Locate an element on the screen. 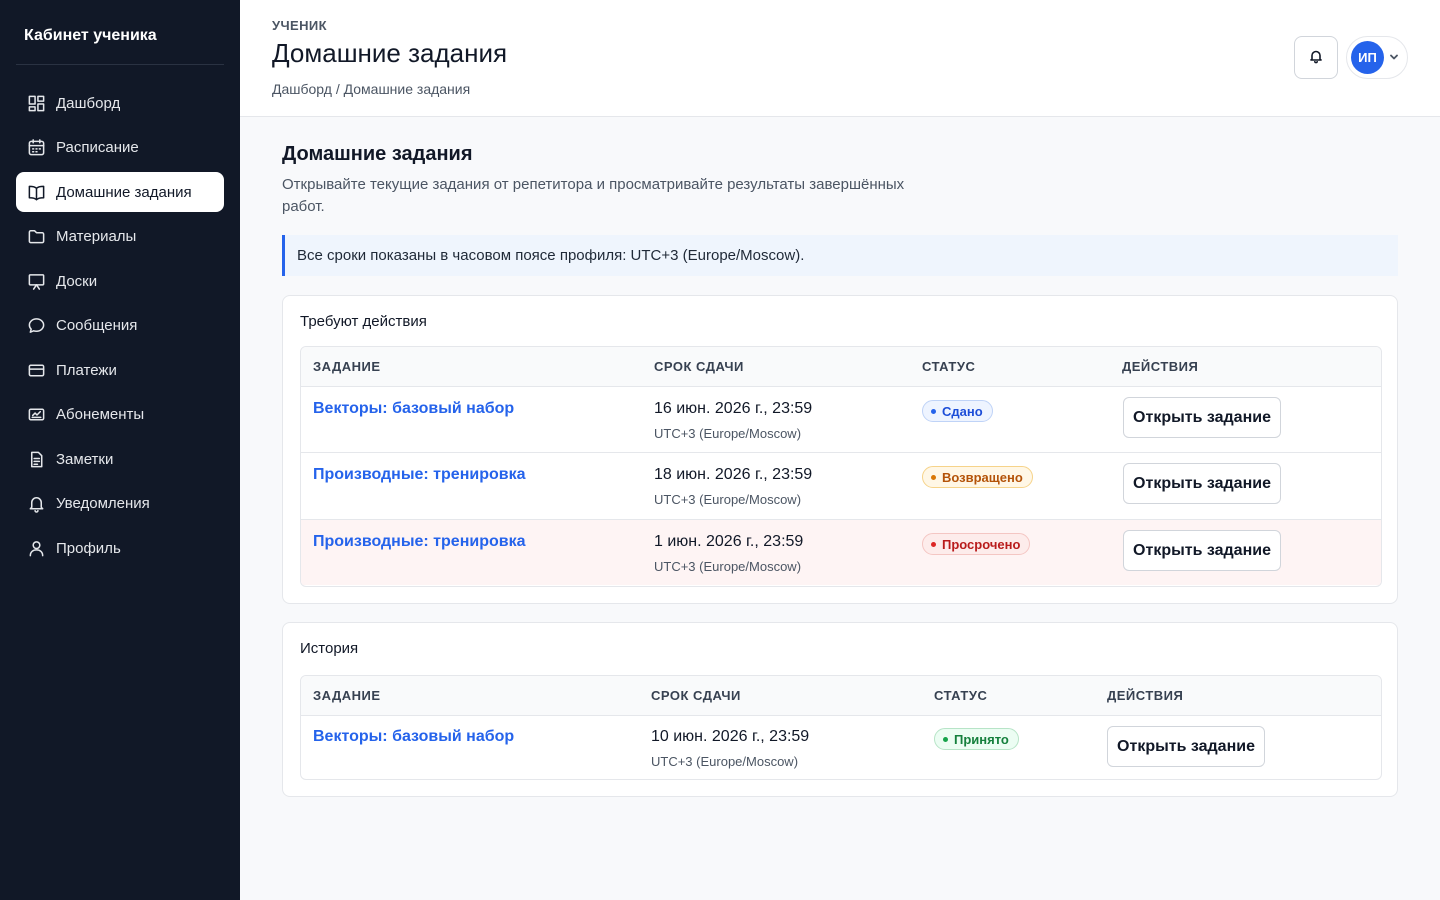 This screenshot has height=900, width=1440. ticket-icon is located at coordinates (36, 415).